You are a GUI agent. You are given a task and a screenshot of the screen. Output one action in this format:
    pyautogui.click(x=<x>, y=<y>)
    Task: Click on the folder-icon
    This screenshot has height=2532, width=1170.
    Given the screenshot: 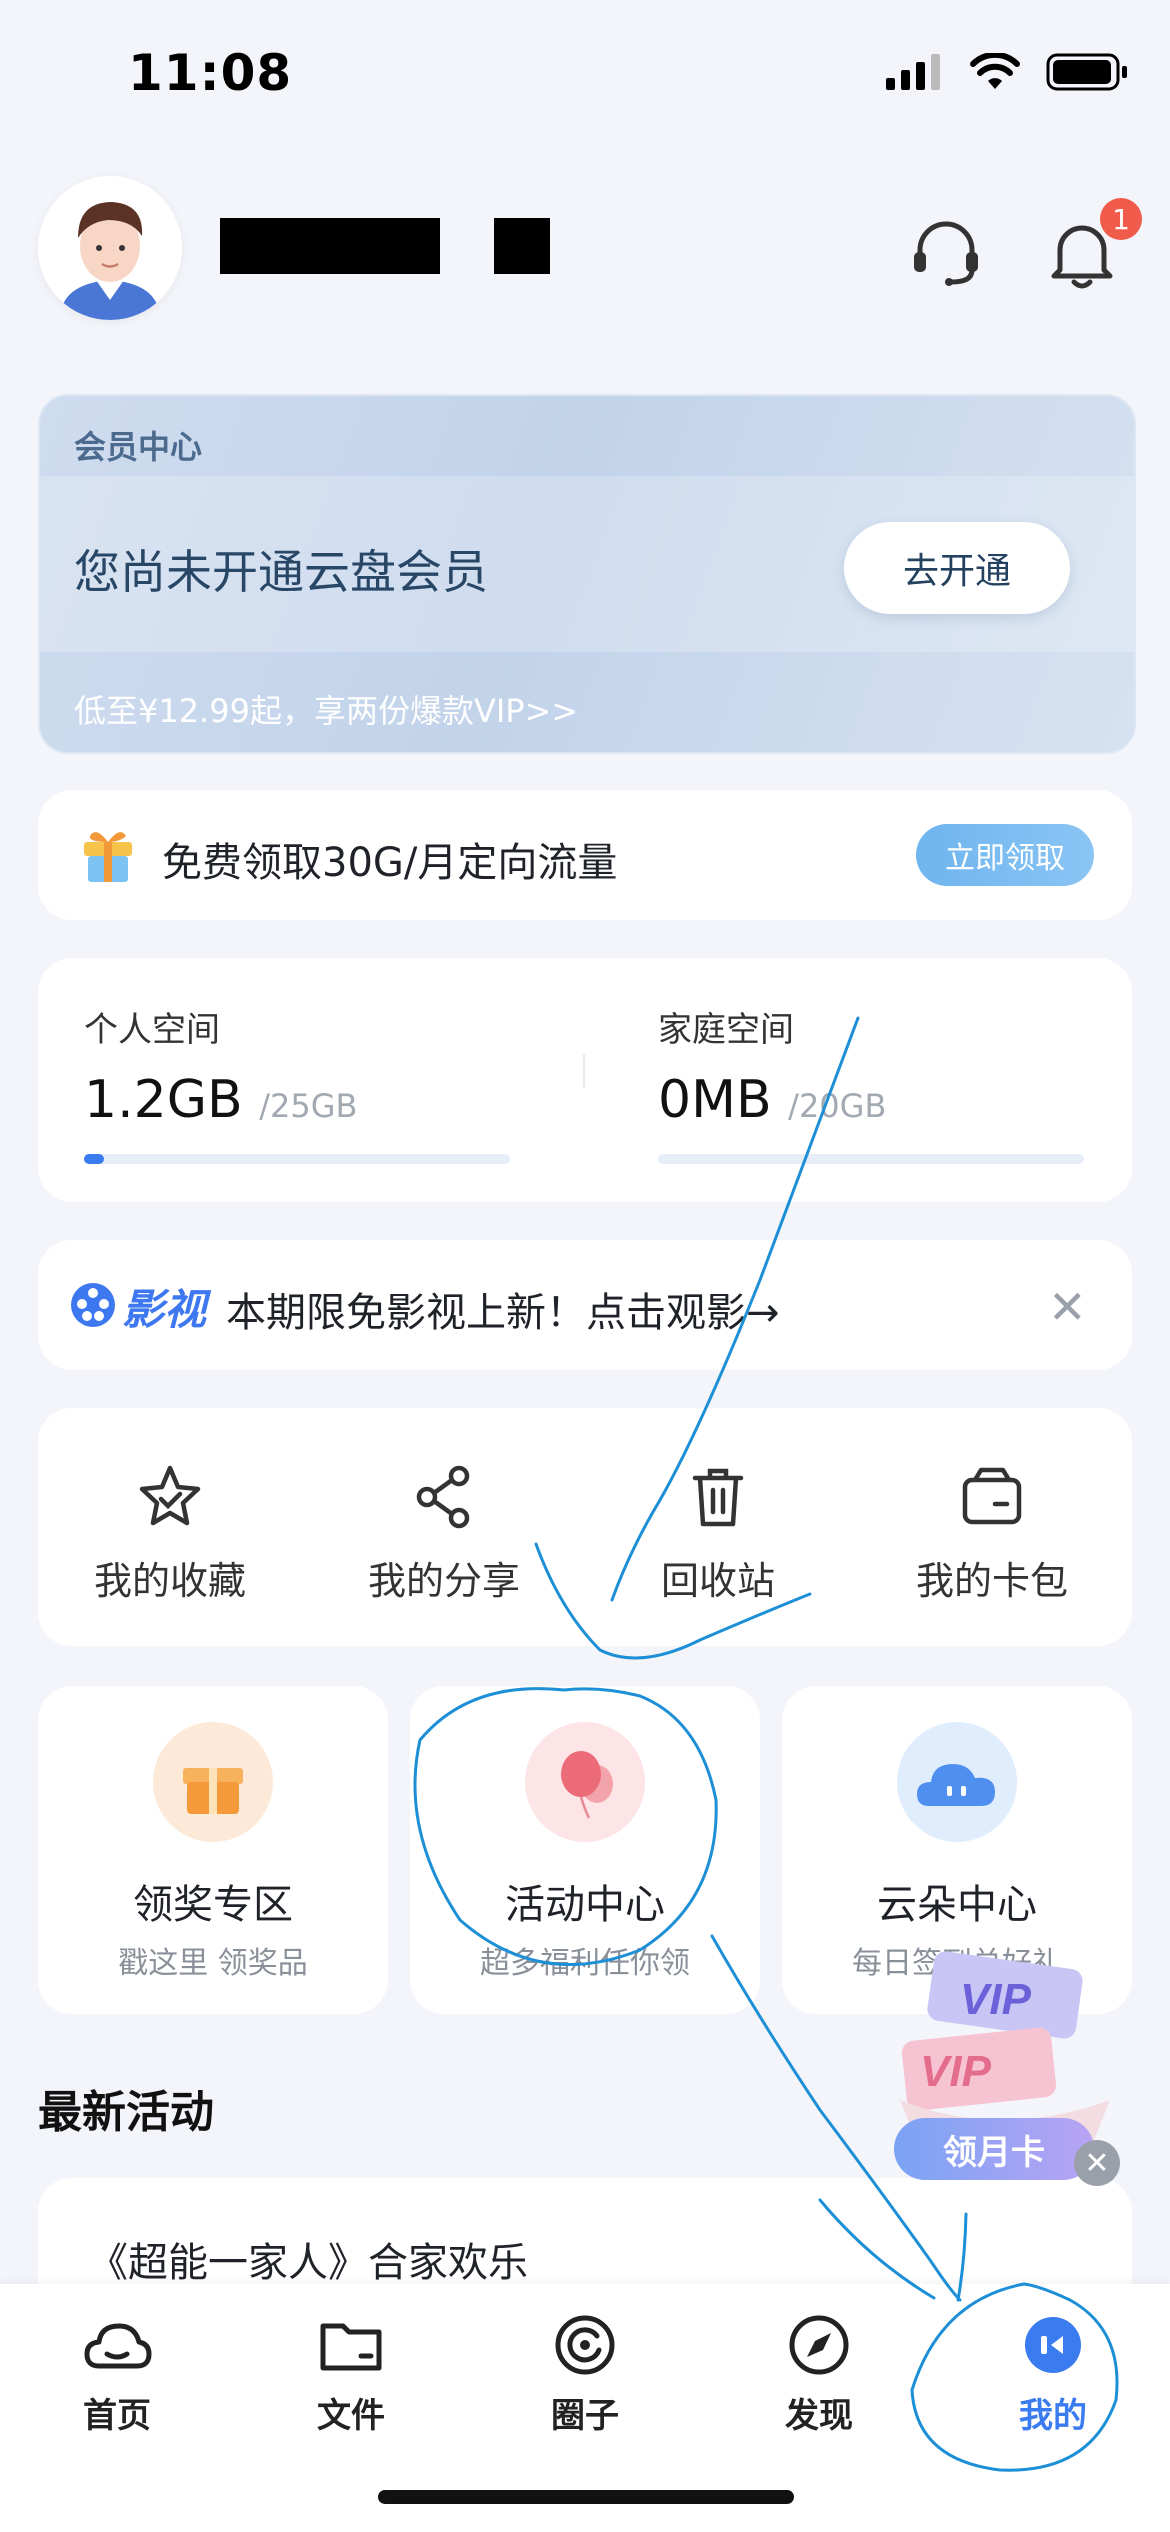 What is the action you would take?
    pyautogui.click(x=351, y=2347)
    